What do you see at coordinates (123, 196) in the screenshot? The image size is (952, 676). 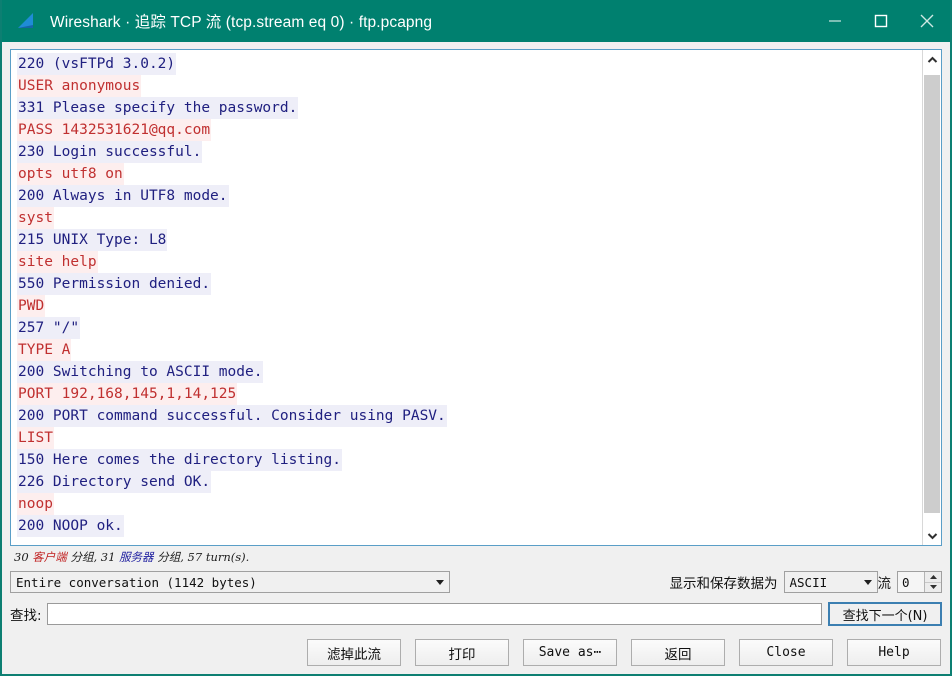 I see `stream-line: 200 Always in UTF8 mode.` at bounding box center [123, 196].